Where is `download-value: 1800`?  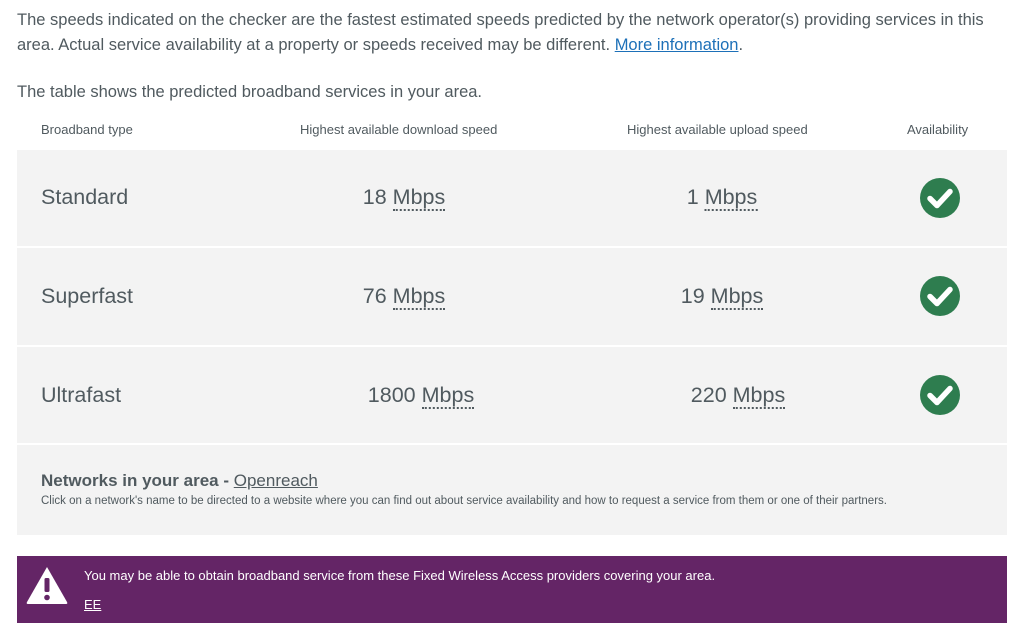
download-value: 1800 is located at coordinates (391, 395).